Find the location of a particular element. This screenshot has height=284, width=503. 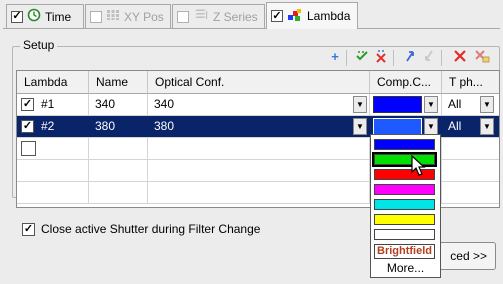

tab-time-label: Time is located at coordinates (58, 16).